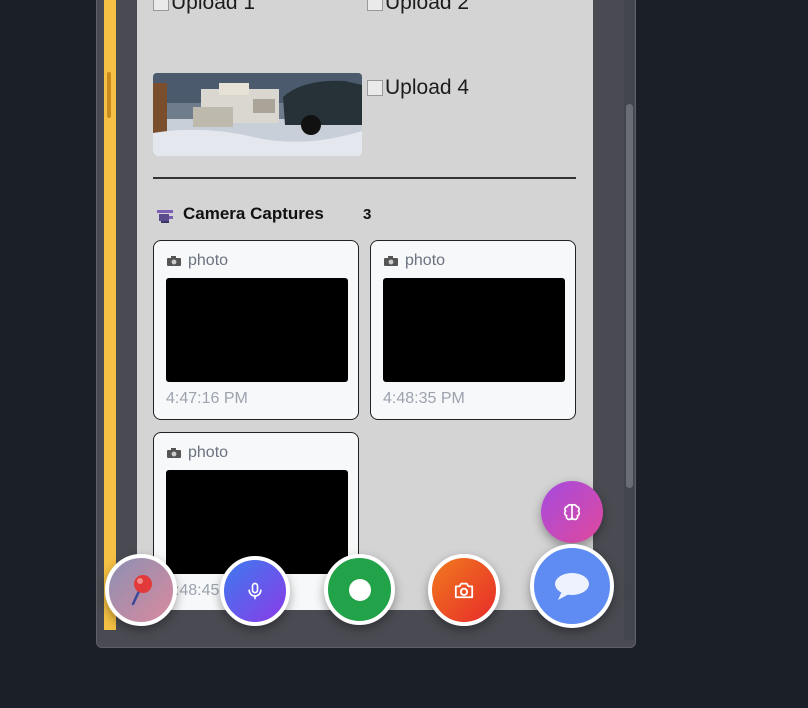  I want to click on microphone-button, so click(255, 591).